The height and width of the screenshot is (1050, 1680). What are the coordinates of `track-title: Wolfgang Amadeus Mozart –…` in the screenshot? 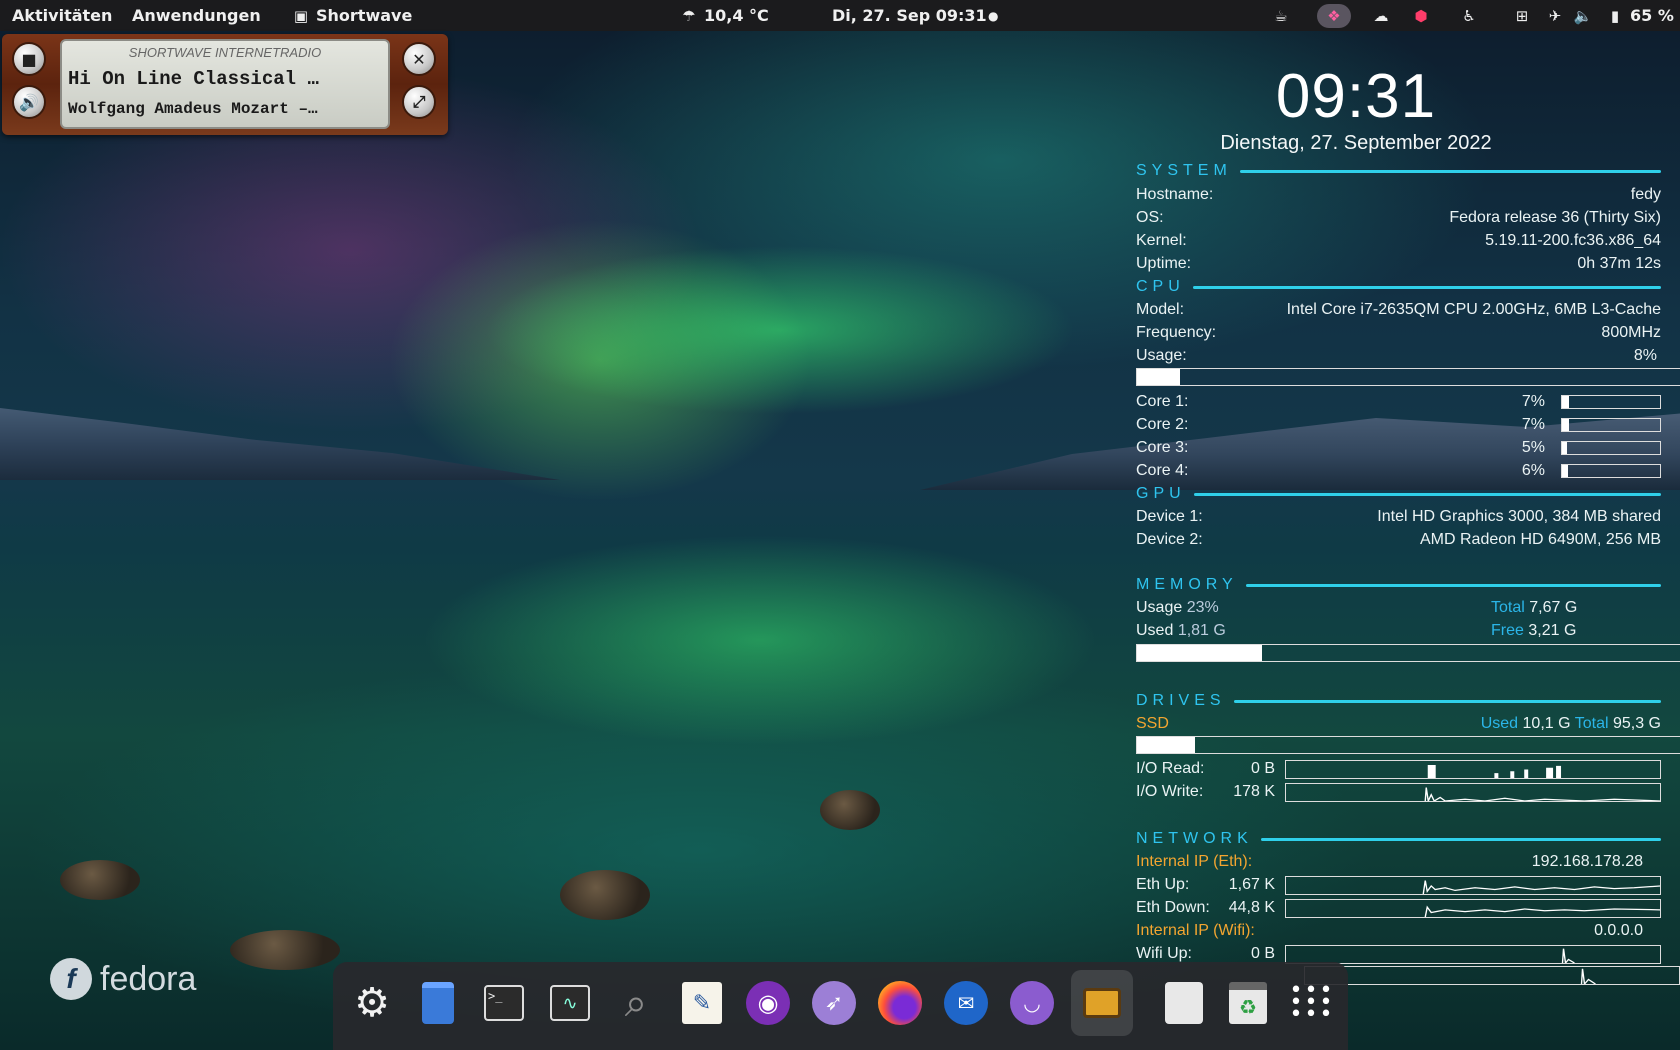 It's located at (193, 109).